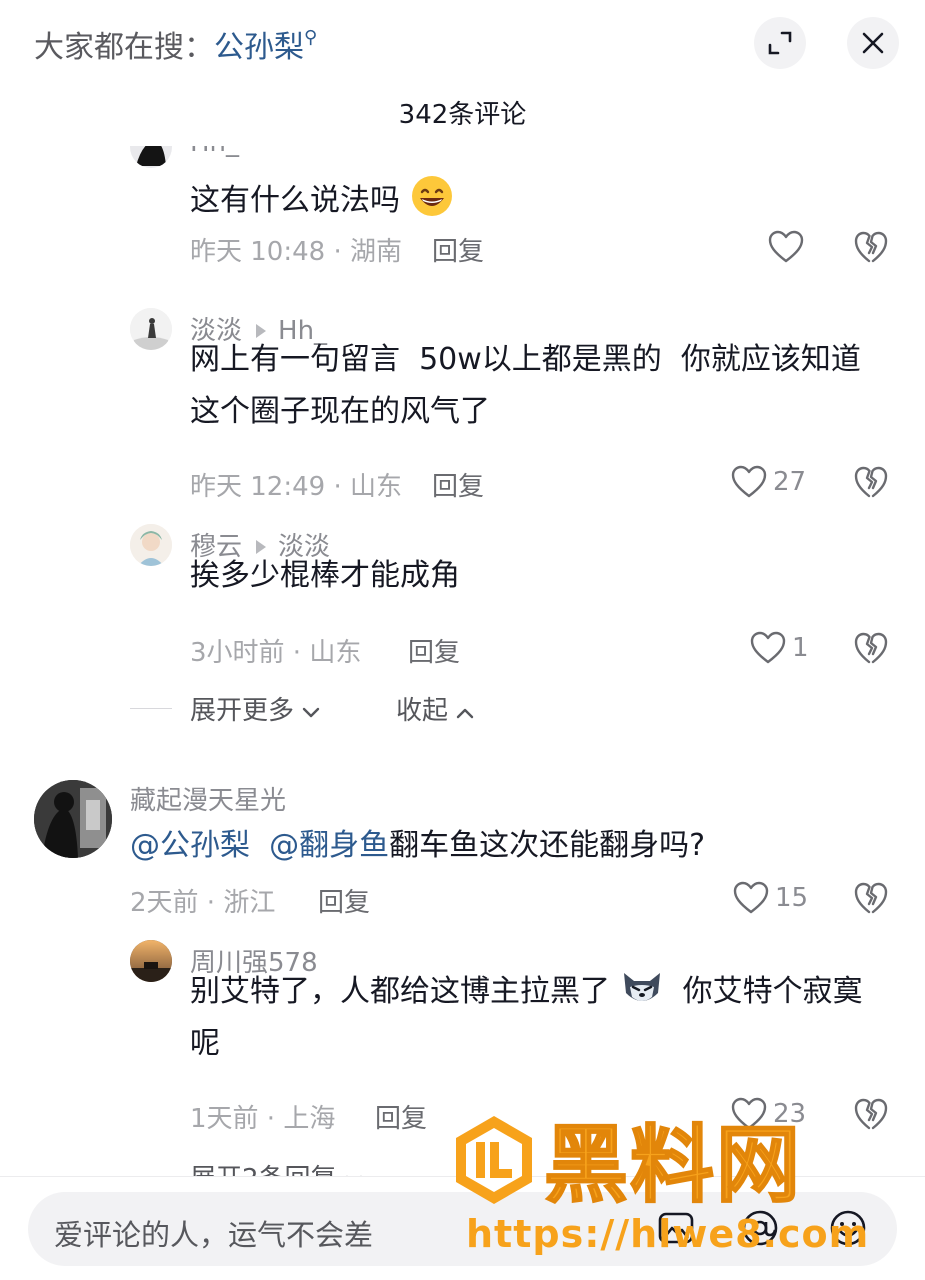 This screenshot has width=925, height=1280. I want to click on emoji-button, so click(848, 1230).